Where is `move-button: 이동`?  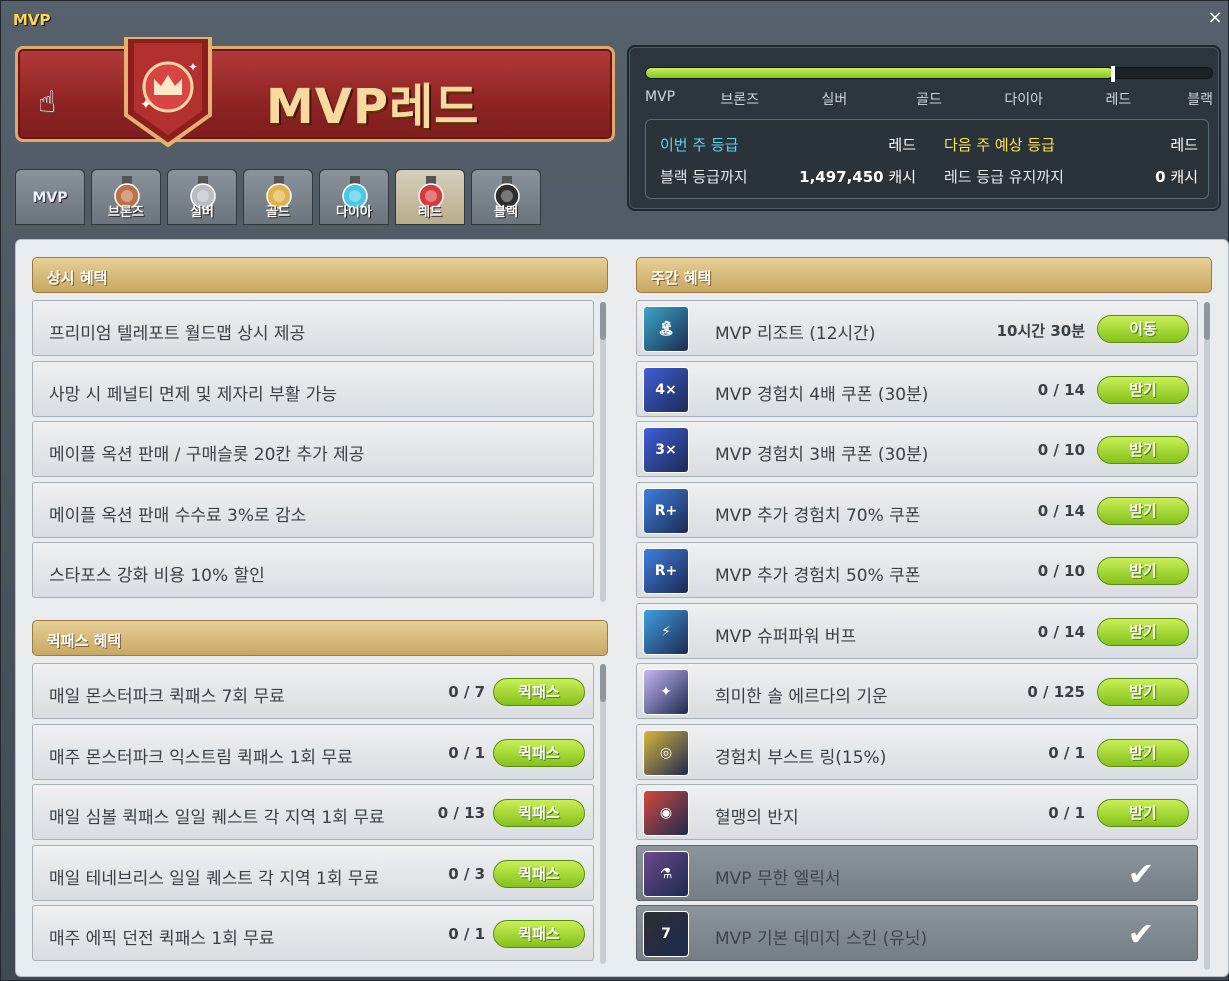
move-button: 이동 is located at coordinates (1143, 329).